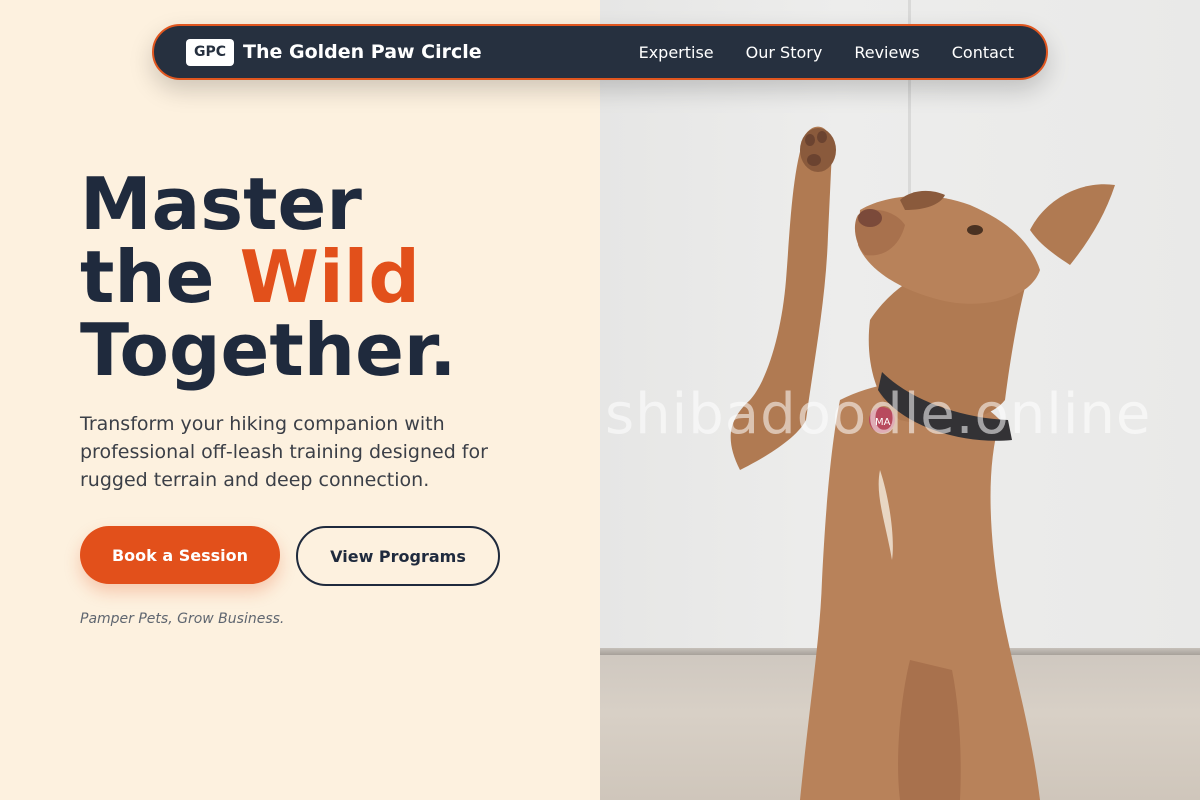 This screenshot has width=1200, height=800. What do you see at coordinates (886, 52) in the screenshot?
I see `nav-link-reviews: Reviews` at bounding box center [886, 52].